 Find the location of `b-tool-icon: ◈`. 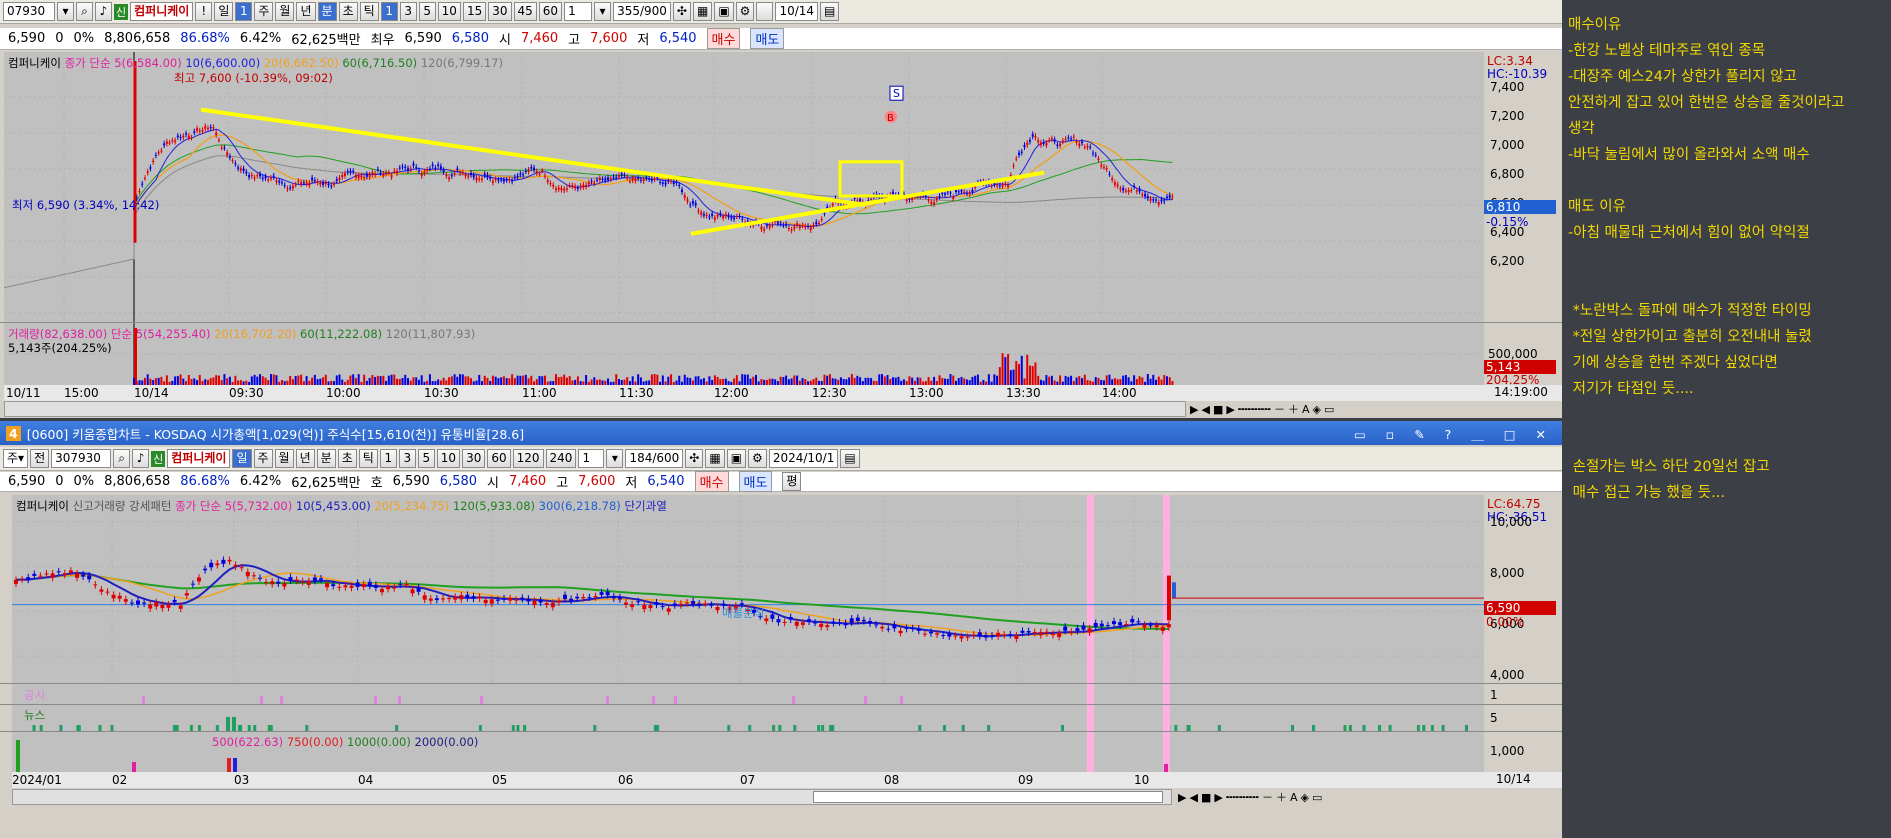

b-tool-icon: ◈ is located at coordinates (1304, 797).